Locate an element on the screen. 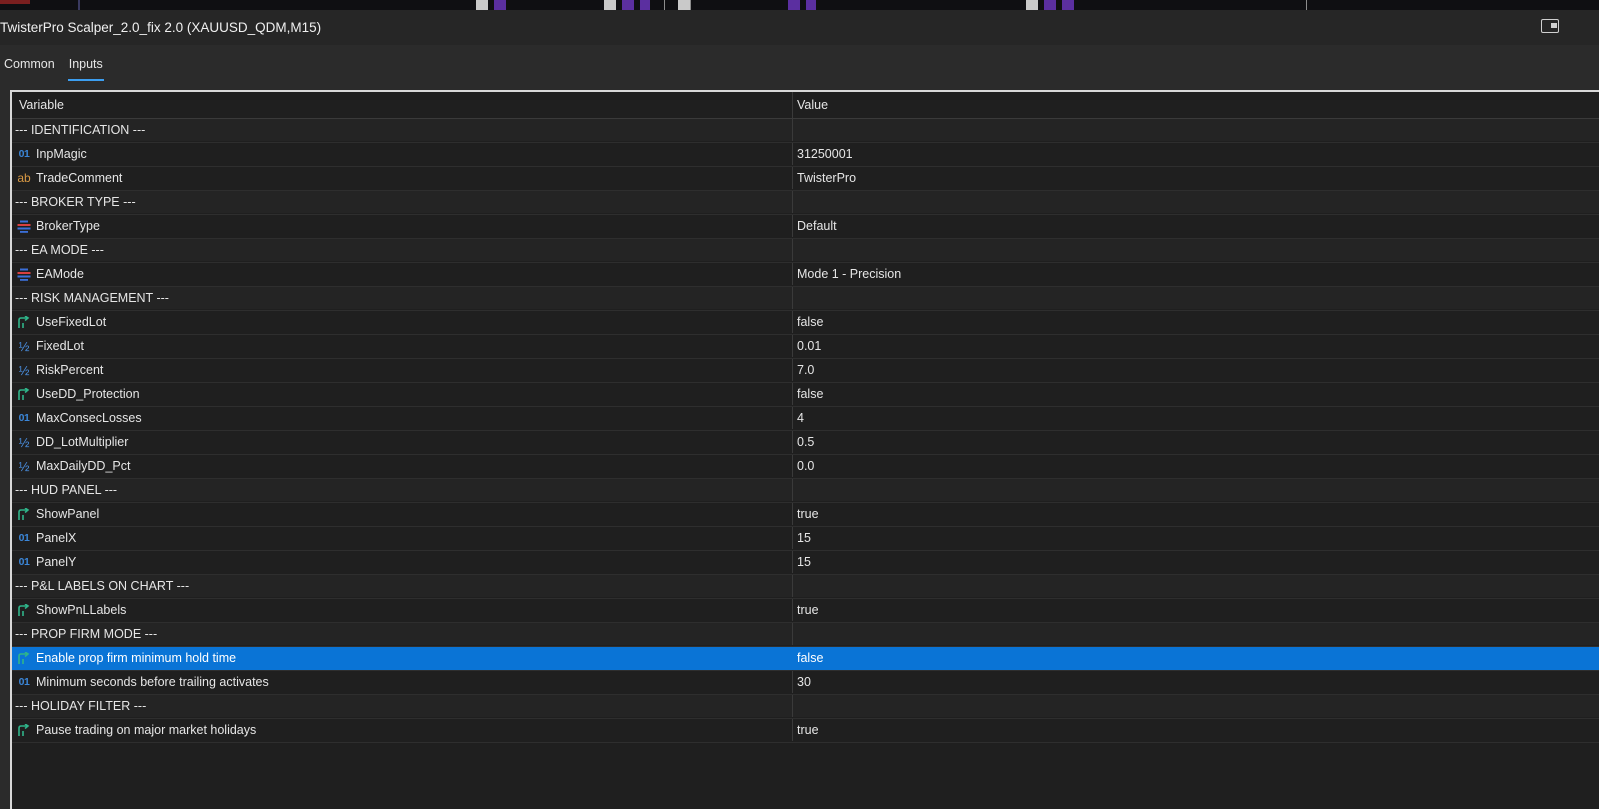  table-row: Enable prop firm minimum hold time false is located at coordinates (805, 659).